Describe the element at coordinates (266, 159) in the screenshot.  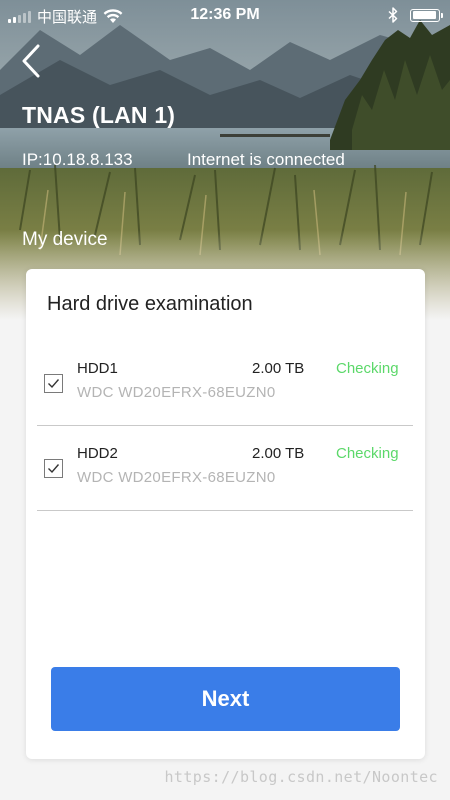
I see `internet-status: Internet is connected` at that location.